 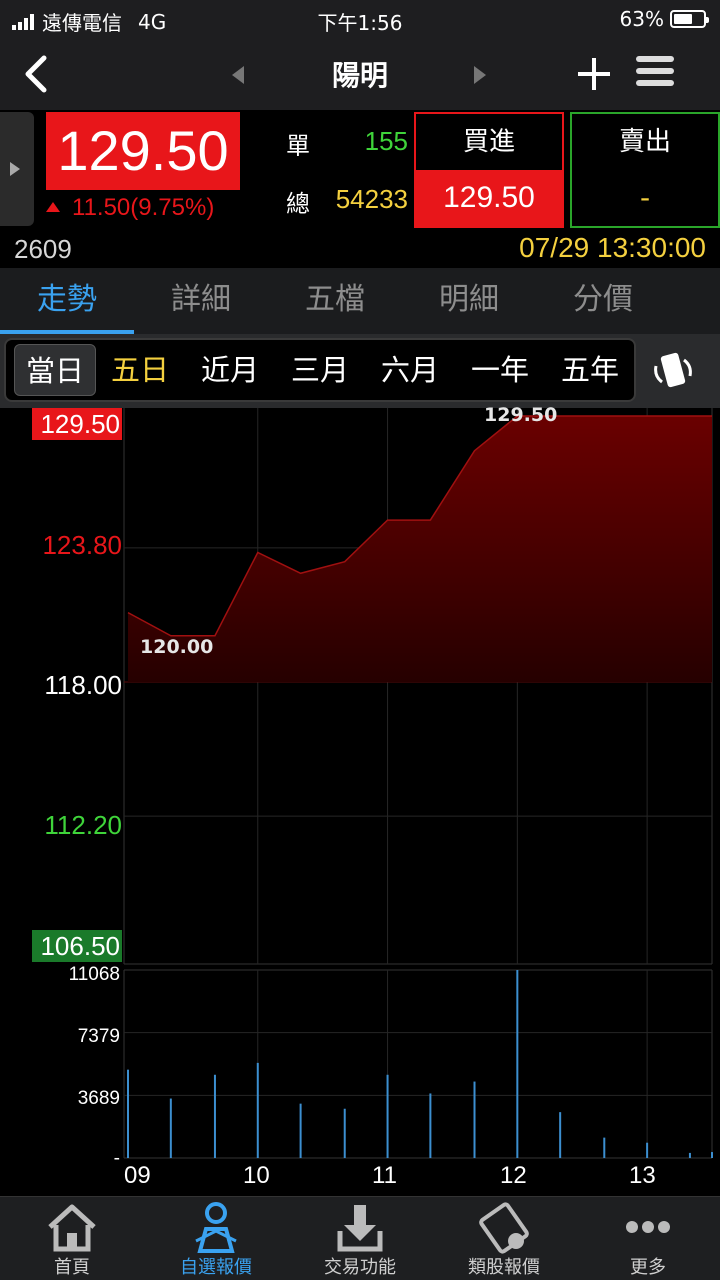 I want to click on sell-label: 賣出, so click(x=644, y=142).